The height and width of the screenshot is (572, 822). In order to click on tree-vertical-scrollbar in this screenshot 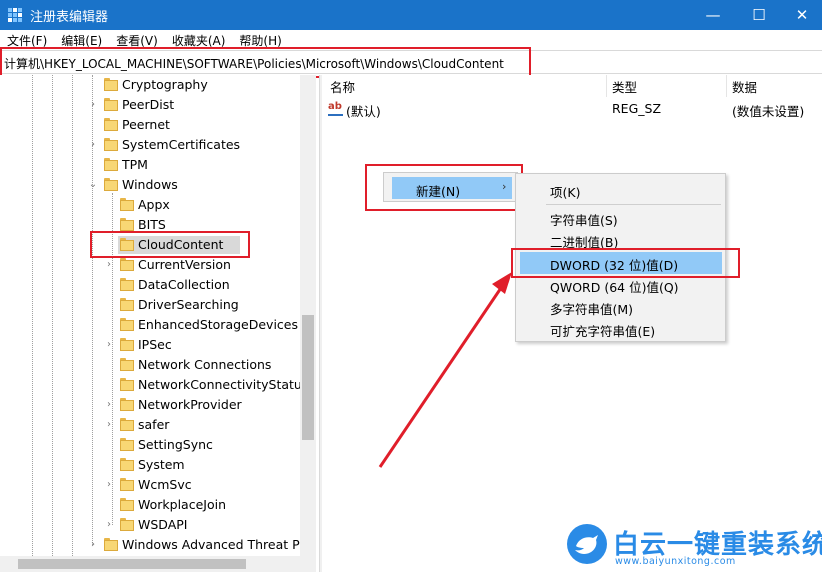, I will do `click(308, 323)`.